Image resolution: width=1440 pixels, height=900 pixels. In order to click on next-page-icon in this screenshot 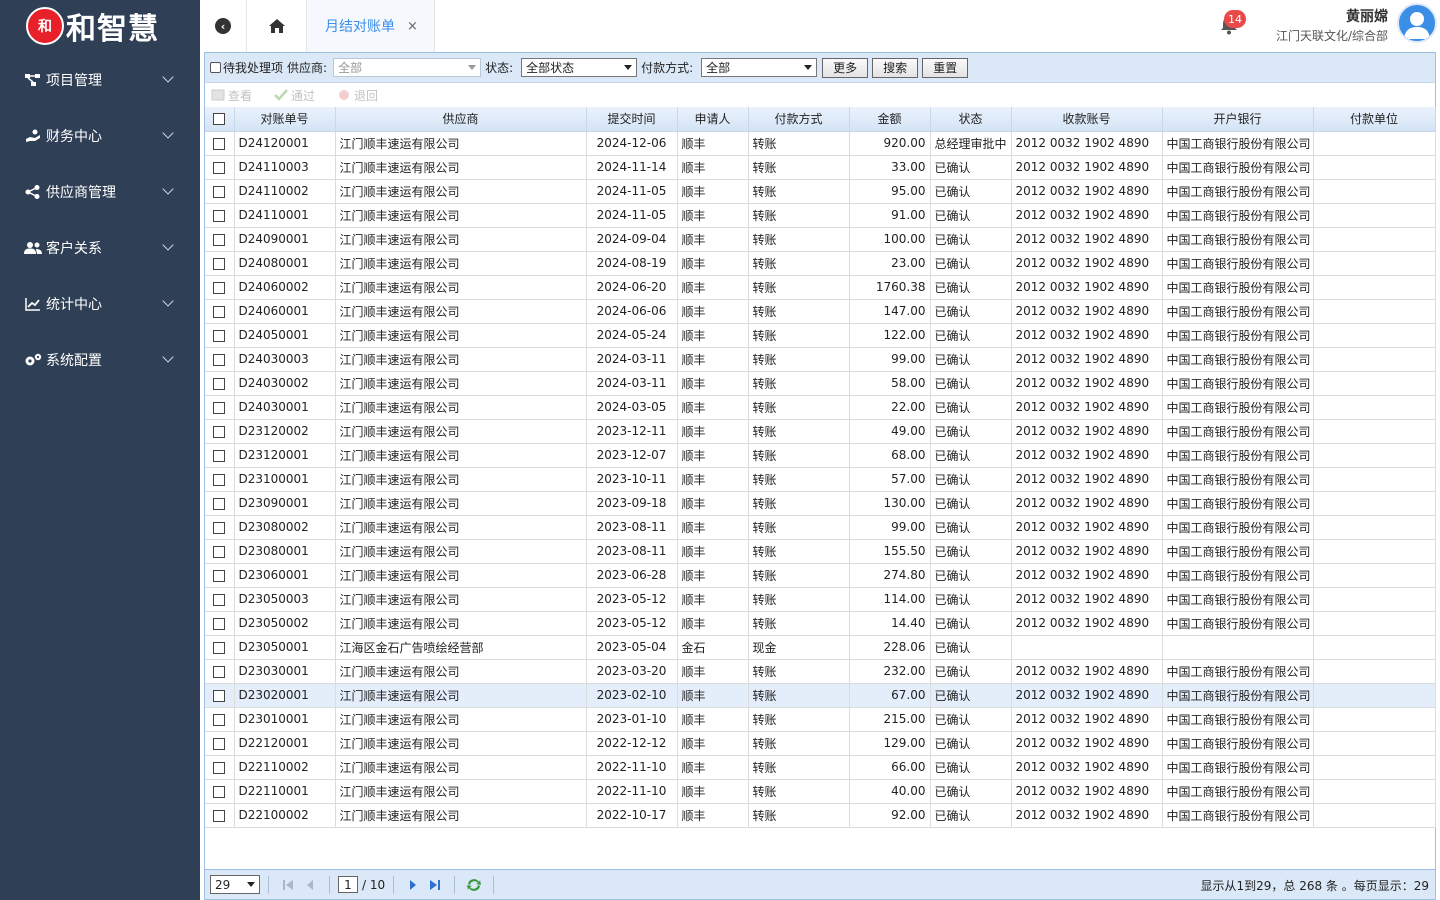, I will do `click(413, 885)`.